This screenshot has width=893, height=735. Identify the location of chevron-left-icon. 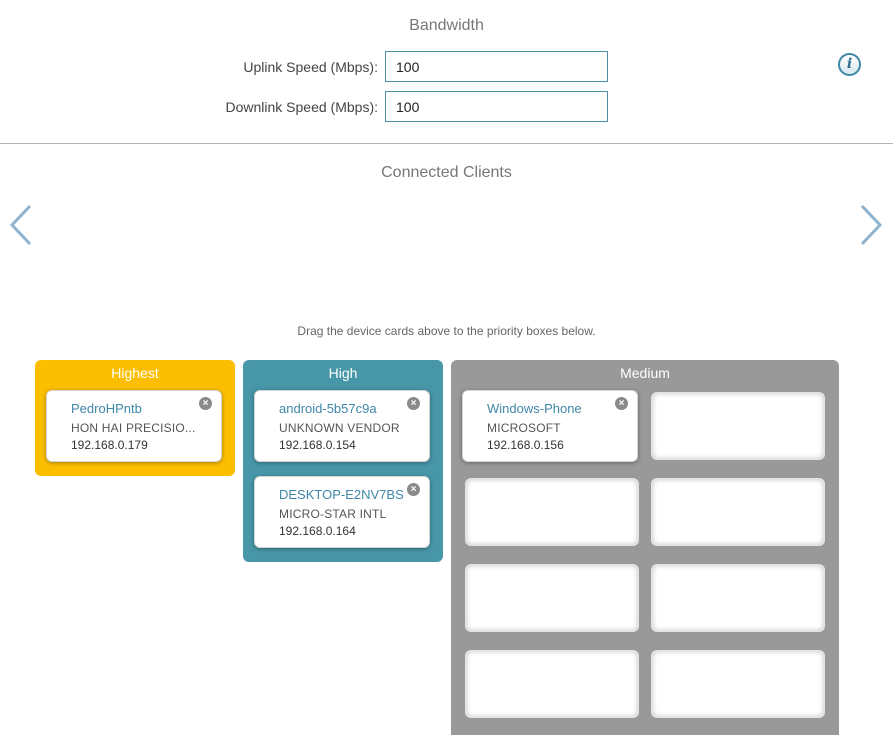
(21, 225).